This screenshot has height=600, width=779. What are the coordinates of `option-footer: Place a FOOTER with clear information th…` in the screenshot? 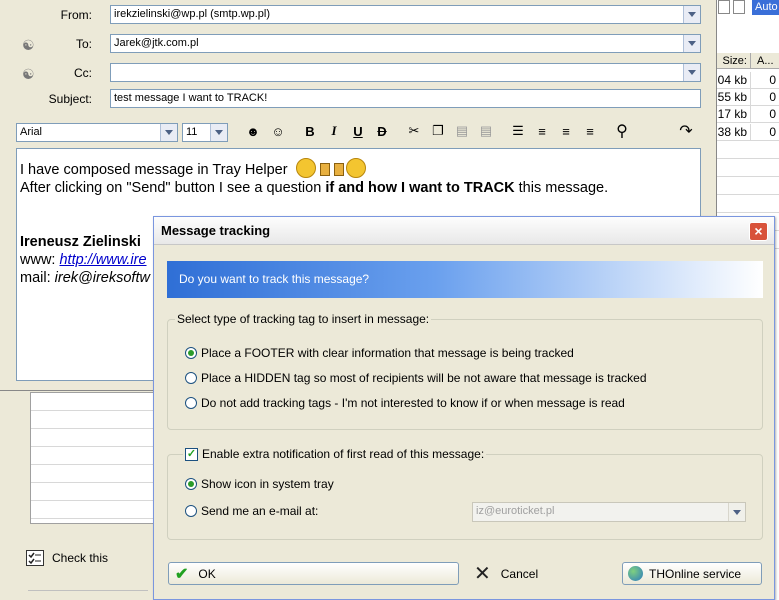 It's located at (379, 353).